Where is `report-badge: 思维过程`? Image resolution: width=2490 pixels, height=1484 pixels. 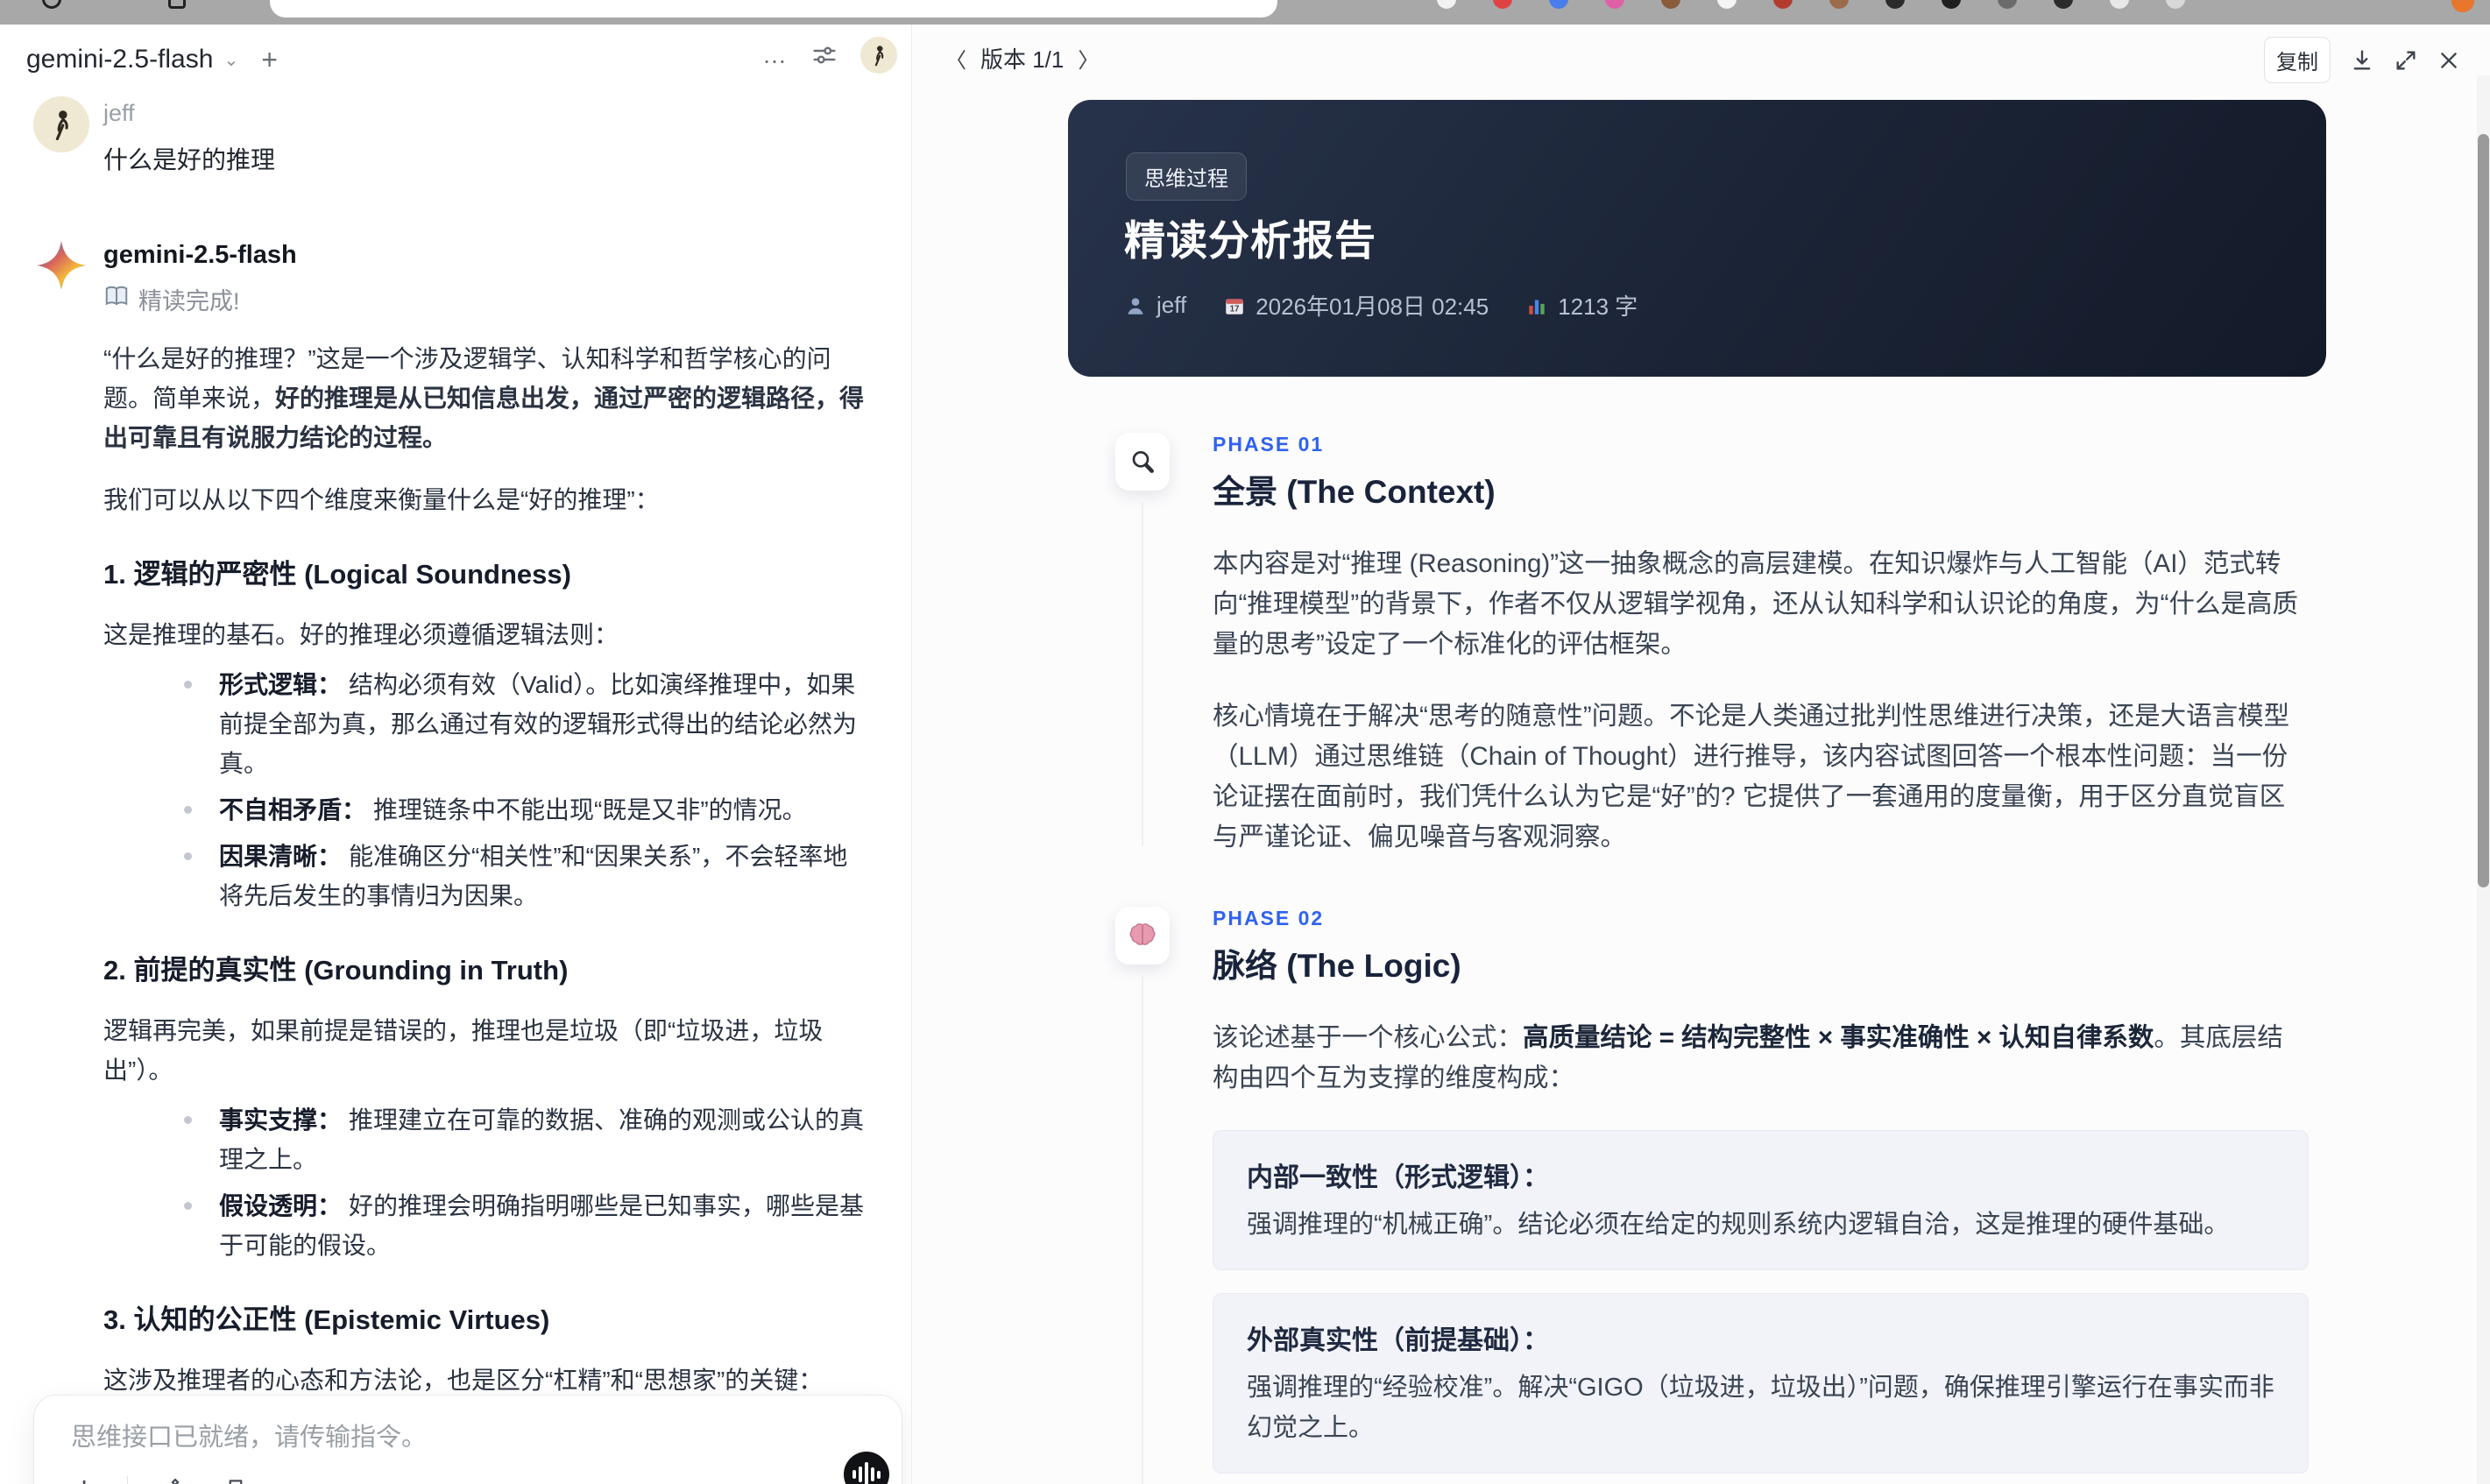 report-badge: 思维过程 is located at coordinates (1186, 176).